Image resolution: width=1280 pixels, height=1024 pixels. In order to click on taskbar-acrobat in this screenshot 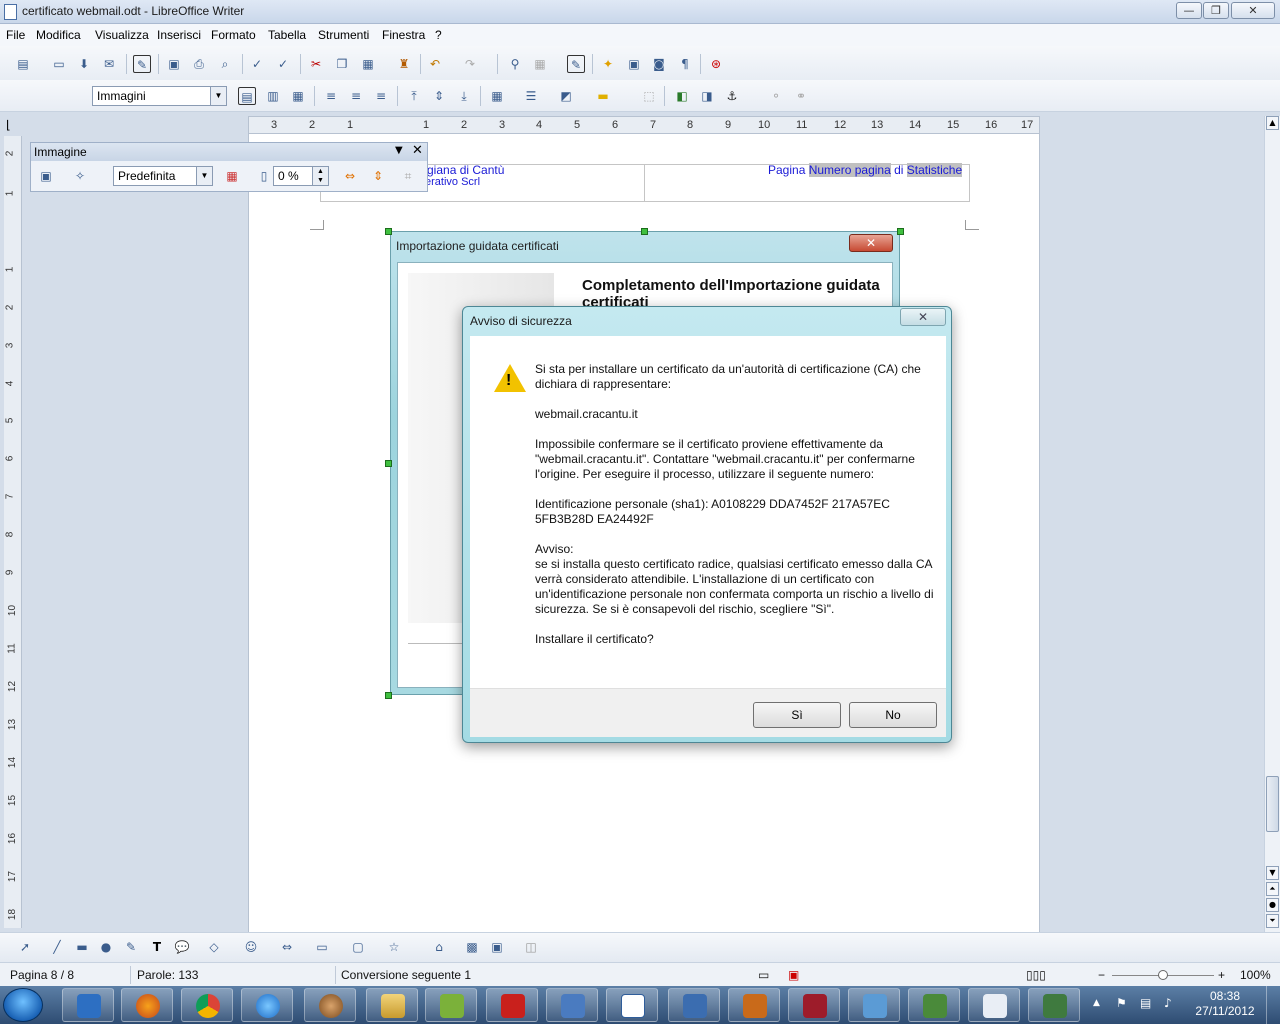, I will do `click(512, 1005)`.